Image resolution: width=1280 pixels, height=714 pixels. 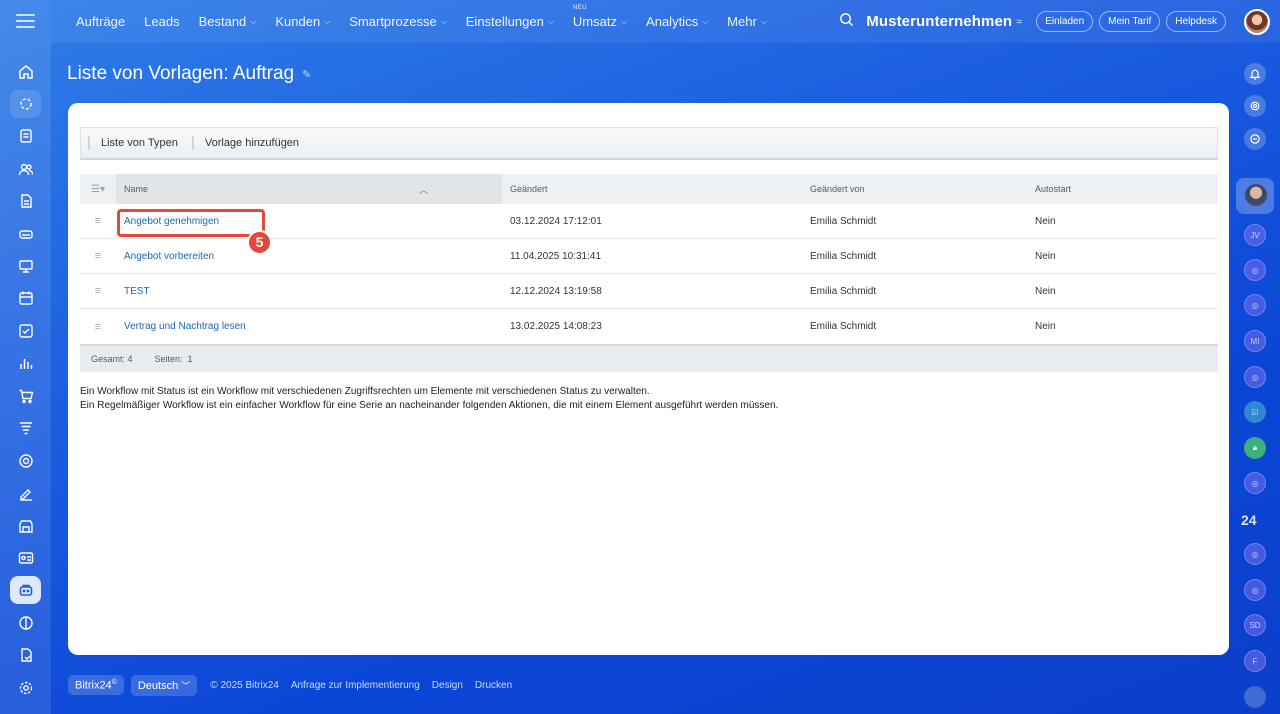 I want to click on chat-avatar-bottom, so click(x=1255, y=697).